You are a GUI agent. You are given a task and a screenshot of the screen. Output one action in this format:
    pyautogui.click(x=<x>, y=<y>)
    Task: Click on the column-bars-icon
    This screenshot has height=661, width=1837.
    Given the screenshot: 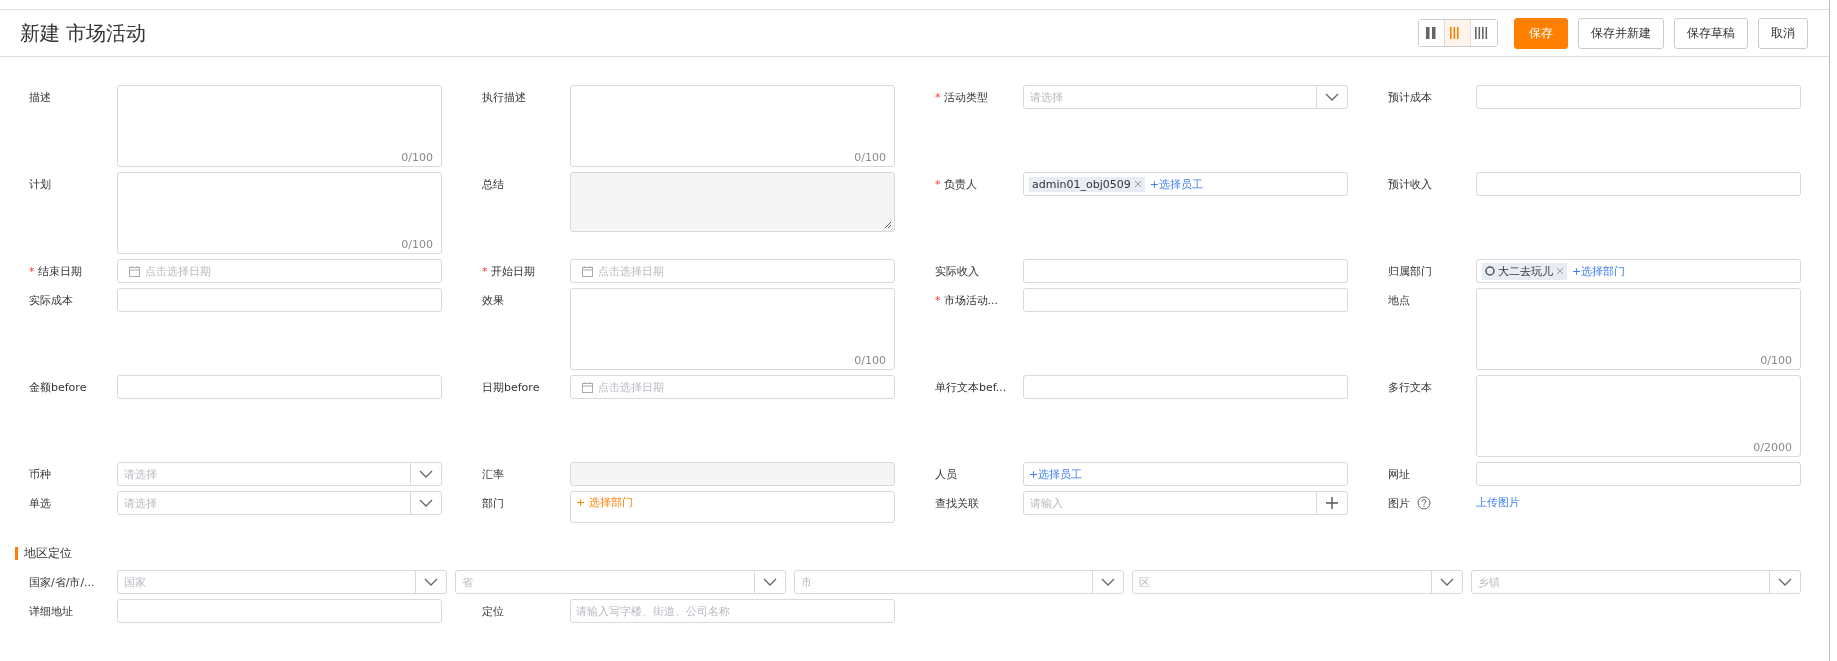 What is the action you would take?
    pyautogui.click(x=1431, y=33)
    